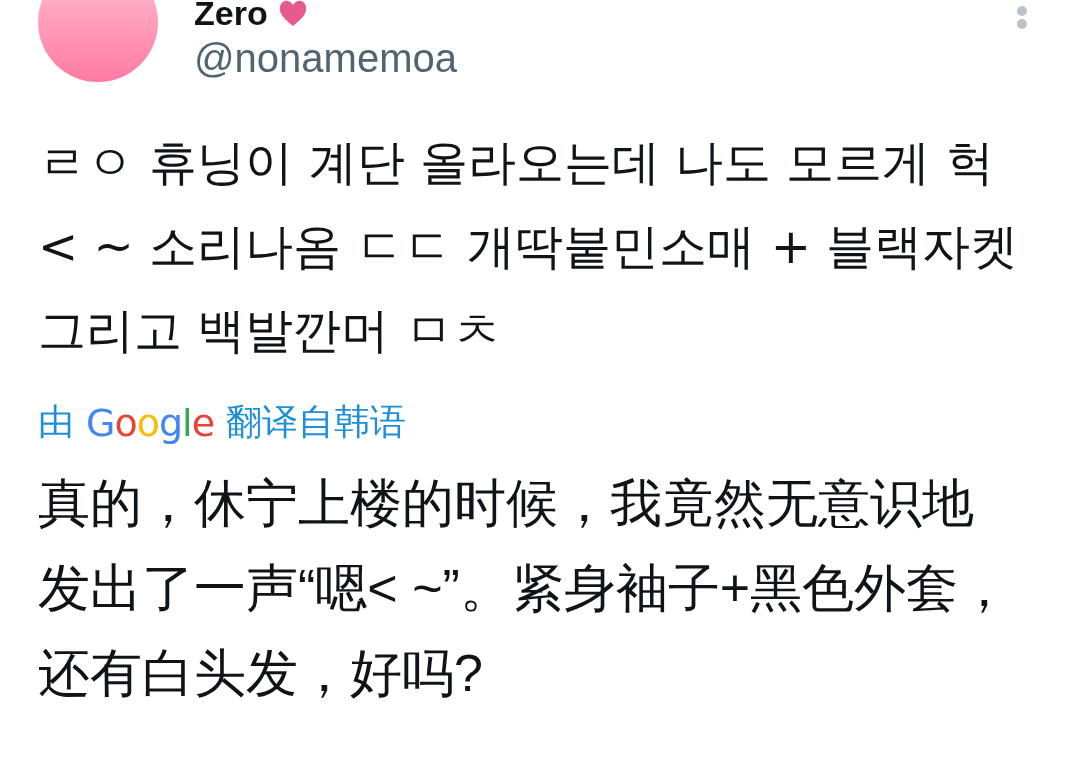 The width and height of the screenshot is (1080, 757). Describe the element at coordinates (150, 422) in the screenshot. I see `google-logo: Google` at that location.